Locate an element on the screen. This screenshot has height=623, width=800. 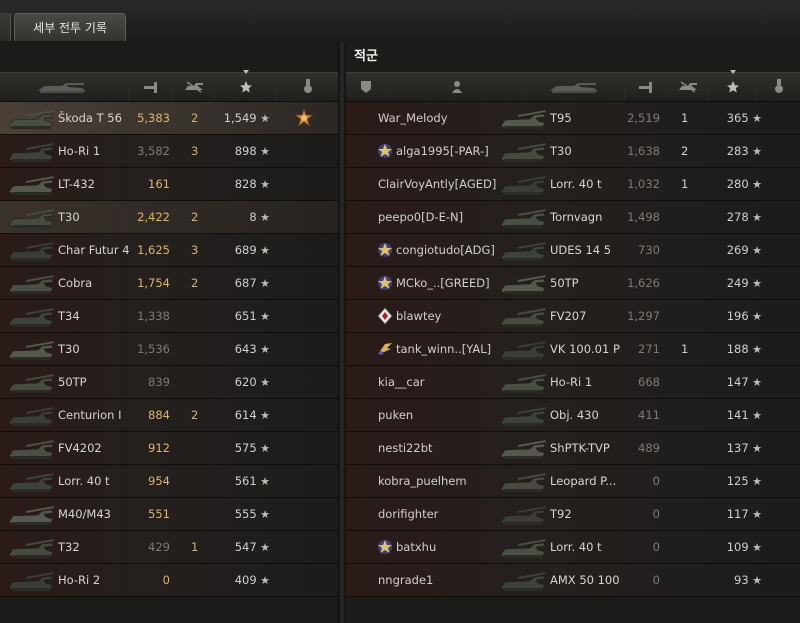
tank-name: Lorr. 40 t is located at coordinates (576, 547).